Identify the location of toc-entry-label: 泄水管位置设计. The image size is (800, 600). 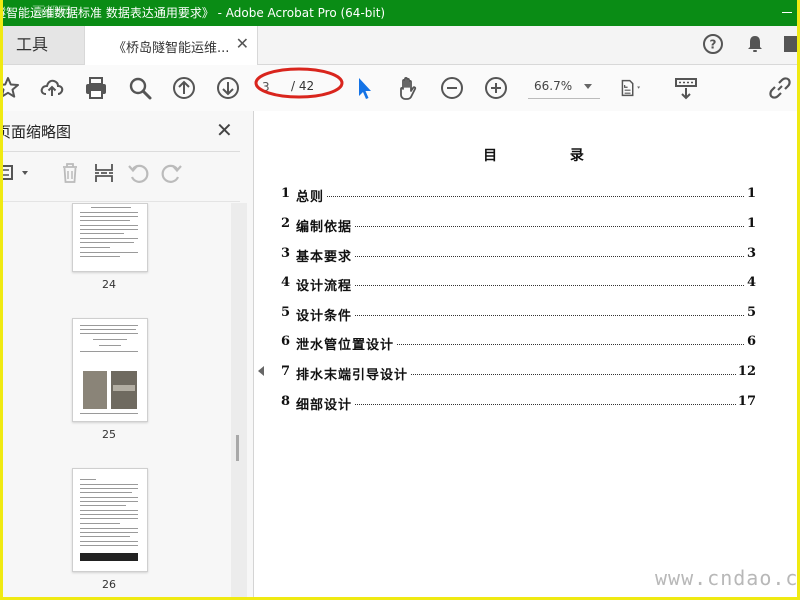
(346, 343).